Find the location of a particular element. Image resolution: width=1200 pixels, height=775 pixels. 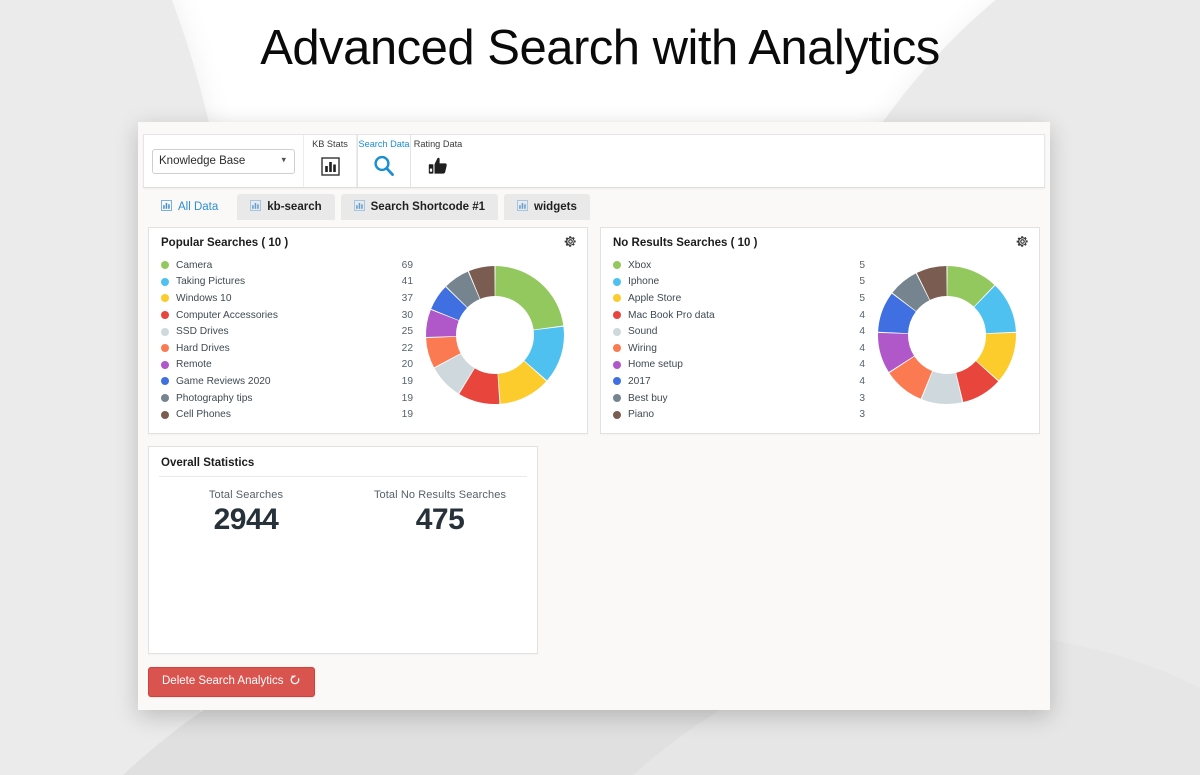

tab-search-shortcode-1: Search Shortcode #1 is located at coordinates (419, 207).